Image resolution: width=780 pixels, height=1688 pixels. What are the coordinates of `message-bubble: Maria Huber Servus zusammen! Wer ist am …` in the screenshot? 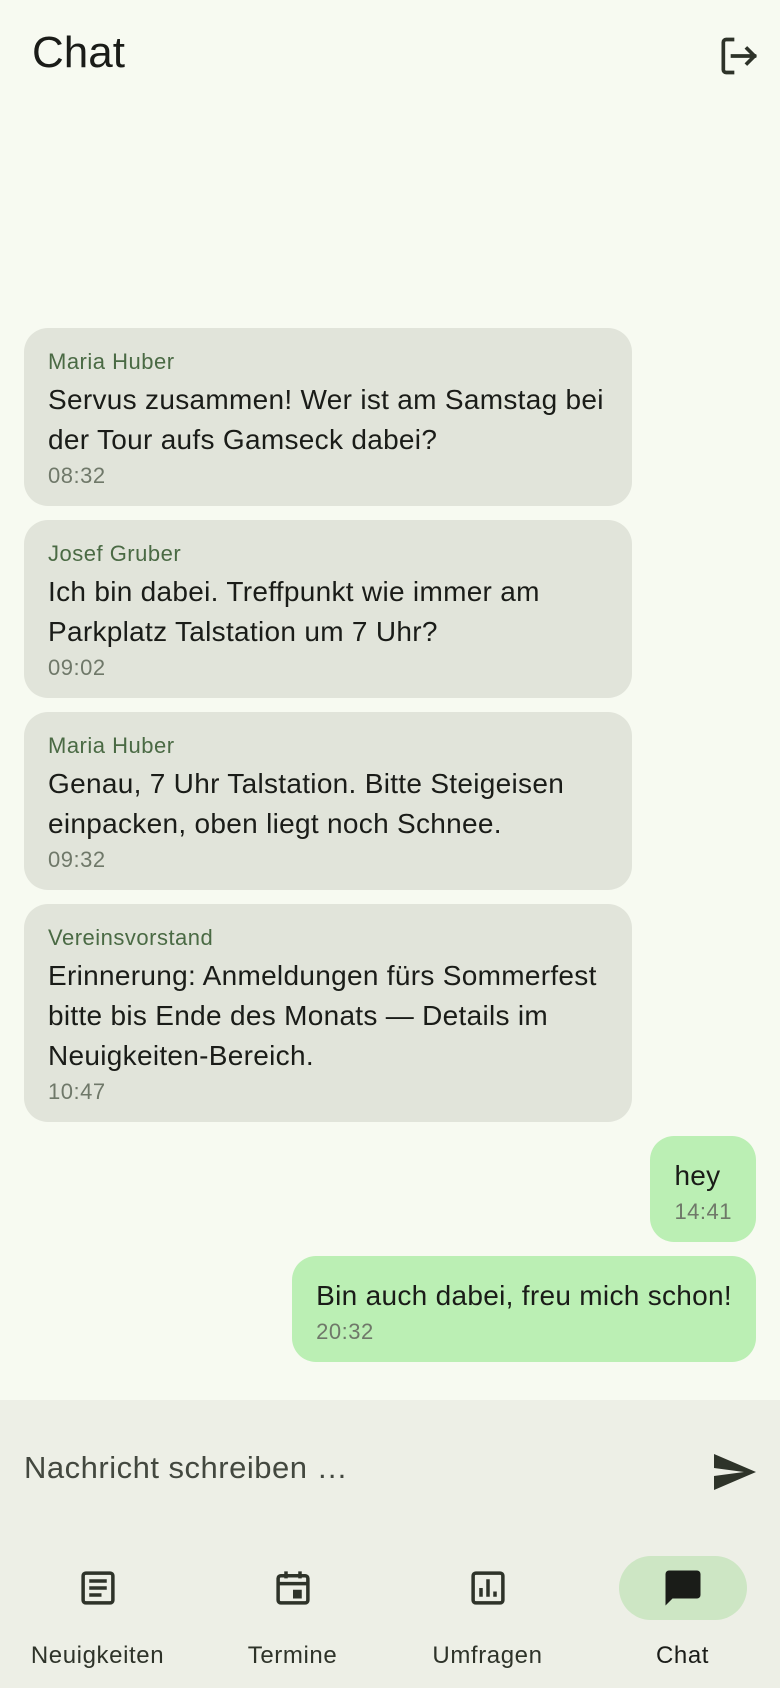 It's located at (328, 417).